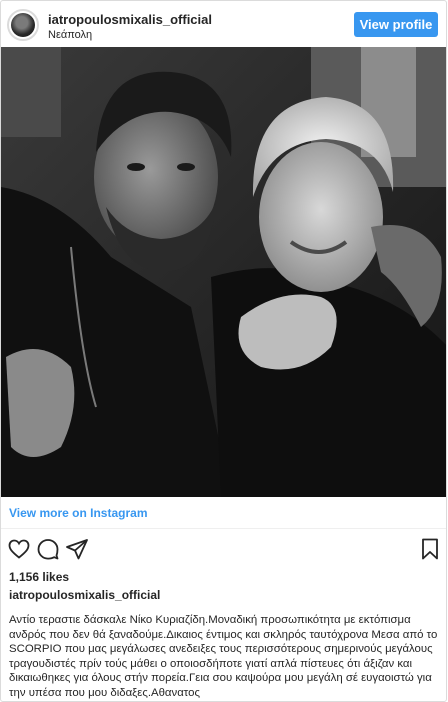  I want to click on view-profile-button: View profile, so click(396, 24).